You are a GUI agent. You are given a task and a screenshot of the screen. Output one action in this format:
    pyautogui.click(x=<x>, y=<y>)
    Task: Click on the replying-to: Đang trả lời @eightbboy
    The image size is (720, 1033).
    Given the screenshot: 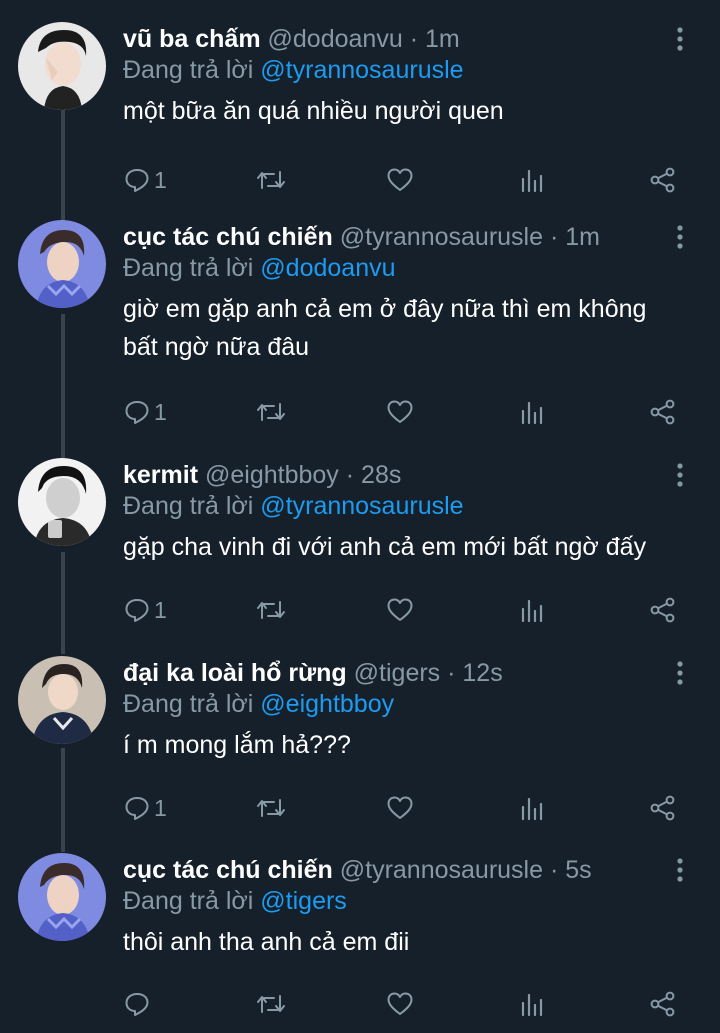 What is the action you would take?
    pyautogui.click(x=258, y=704)
    